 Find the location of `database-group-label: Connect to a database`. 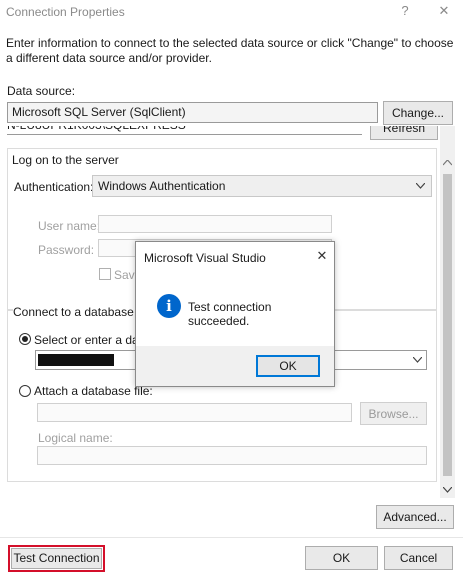

database-group-label: Connect to a database is located at coordinates (75, 312).